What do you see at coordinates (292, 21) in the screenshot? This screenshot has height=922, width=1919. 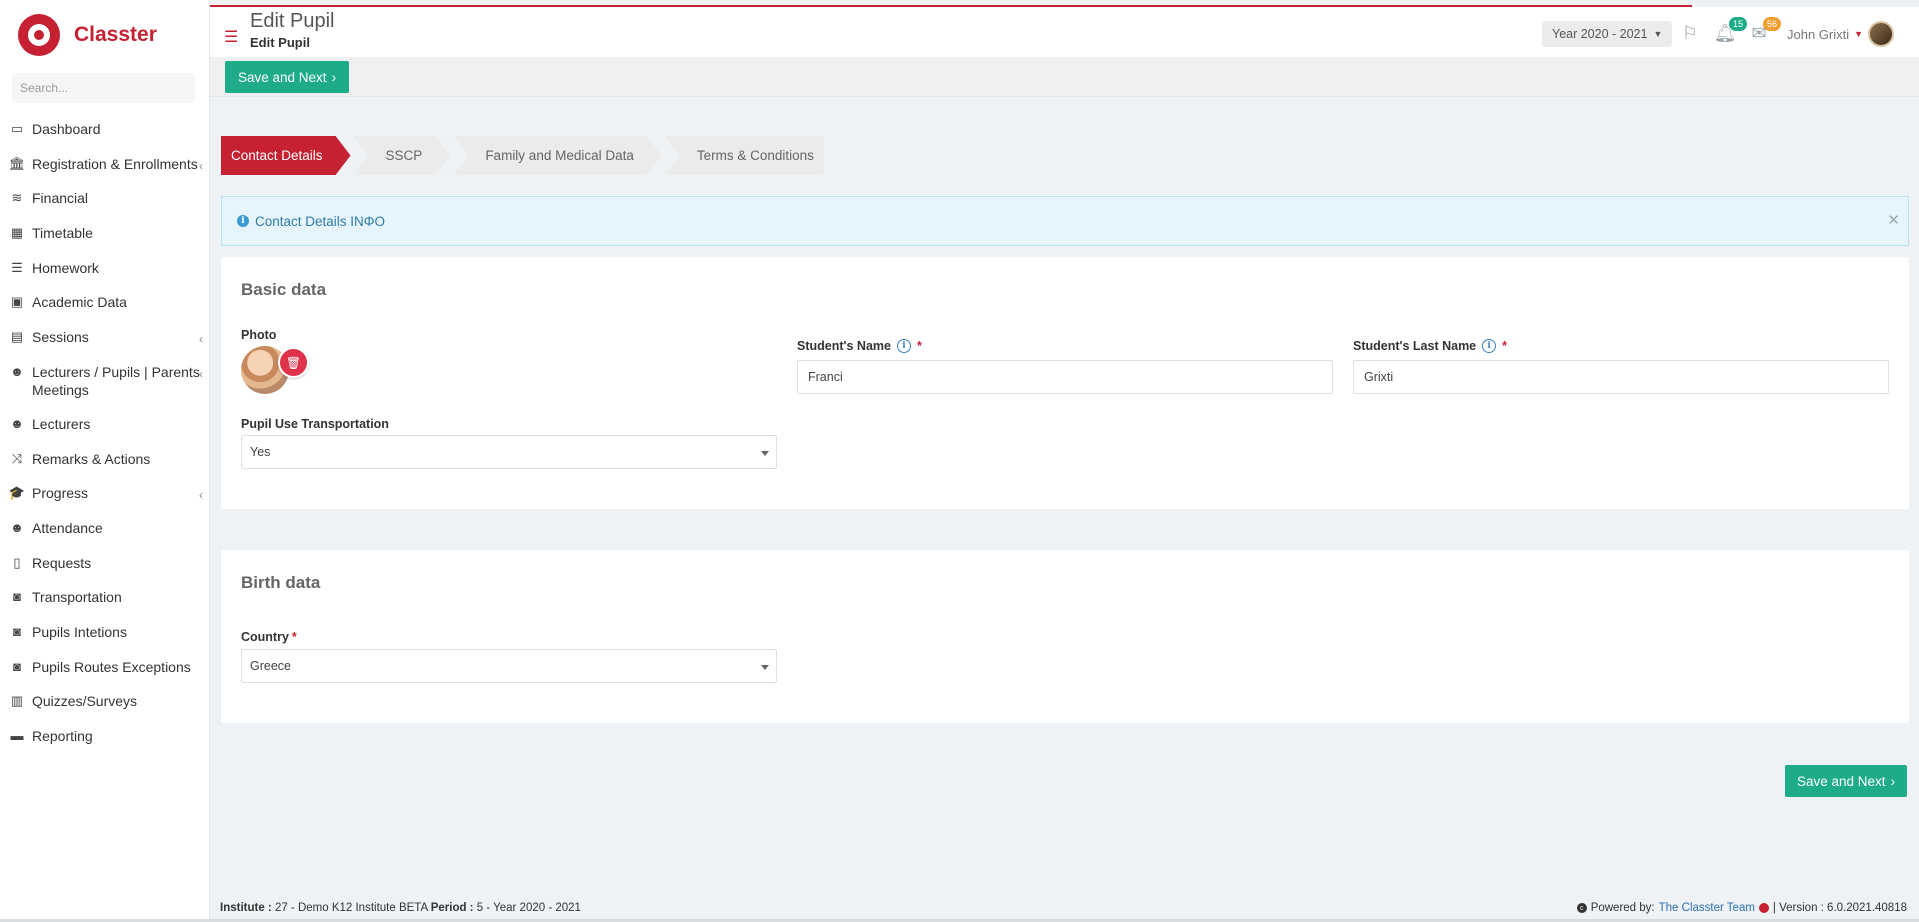 I see `page-title: Edit Pupil` at bounding box center [292, 21].